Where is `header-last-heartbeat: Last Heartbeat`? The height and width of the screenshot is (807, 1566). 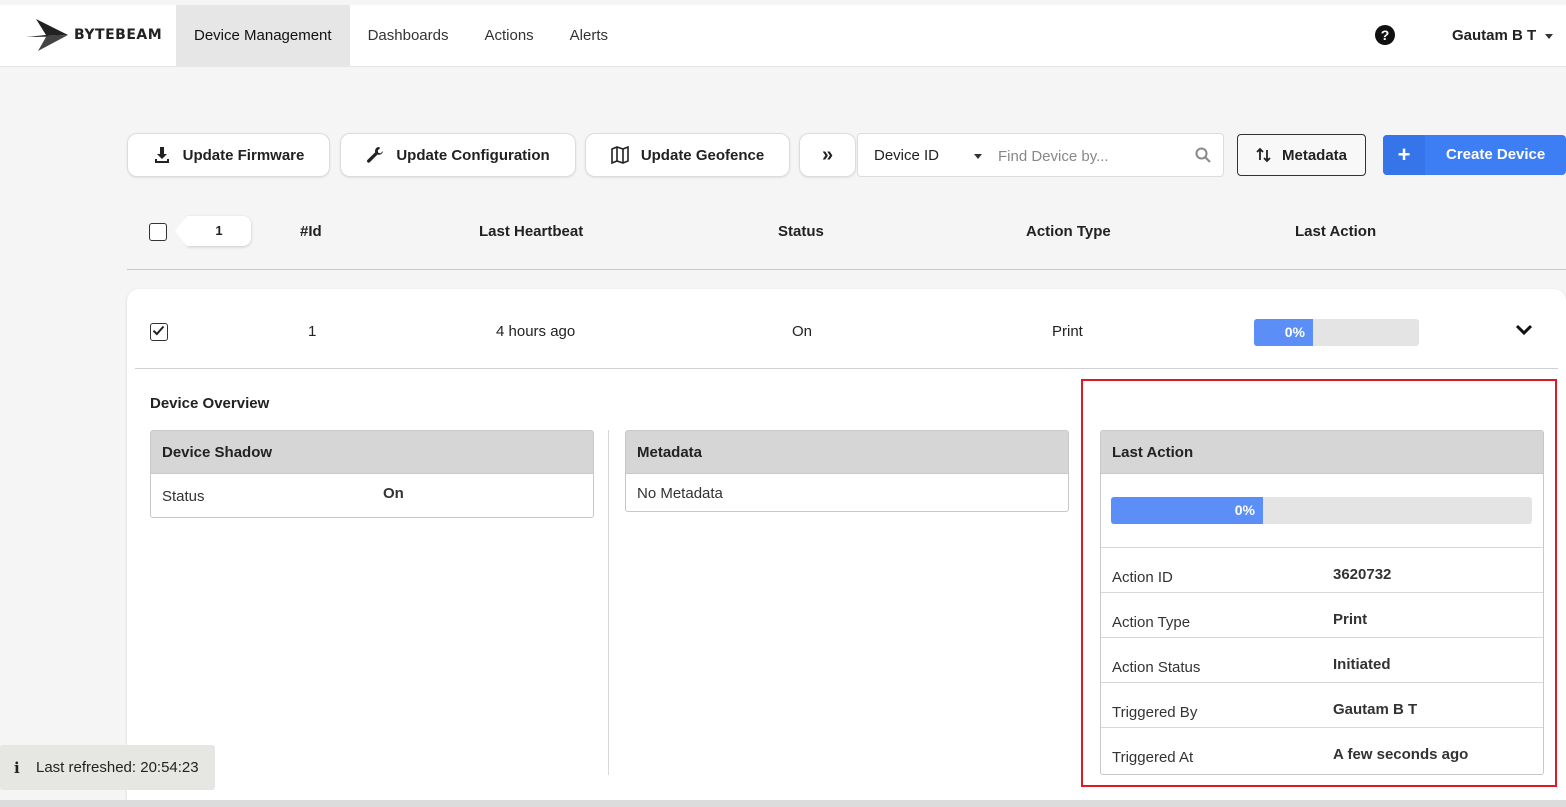 header-last-heartbeat: Last Heartbeat is located at coordinates (531, 231).